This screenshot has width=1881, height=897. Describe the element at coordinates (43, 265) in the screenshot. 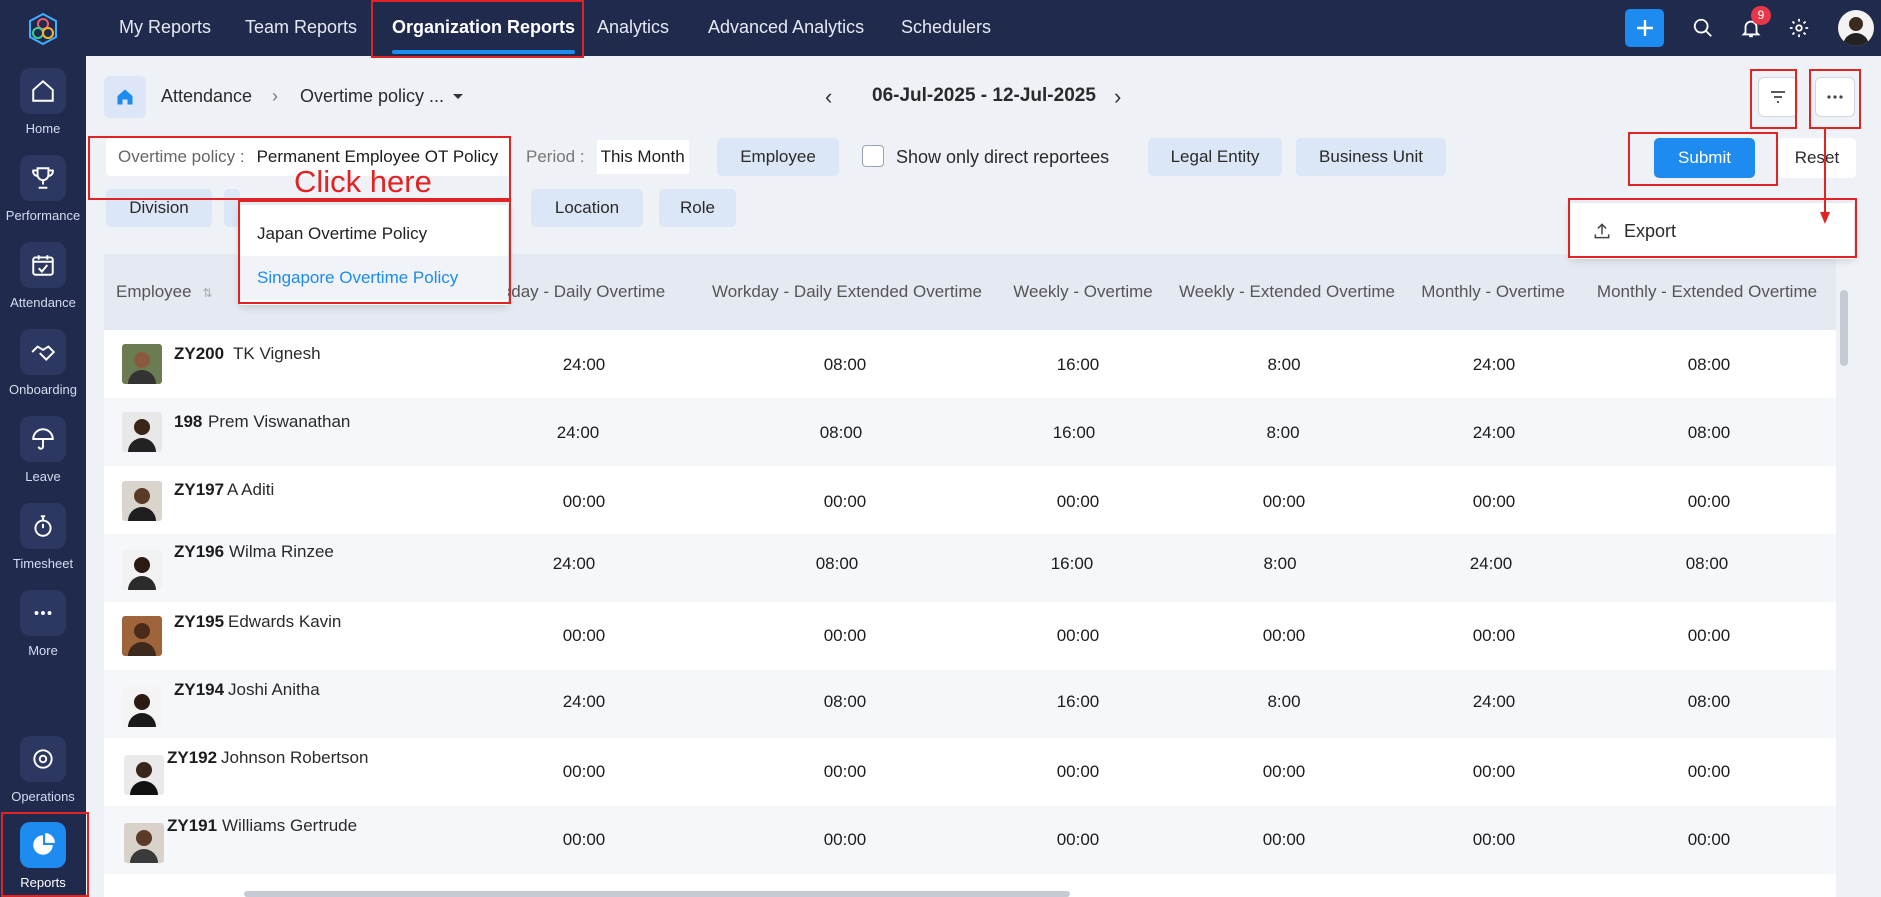

I see `calendar-check-icon` at that location.